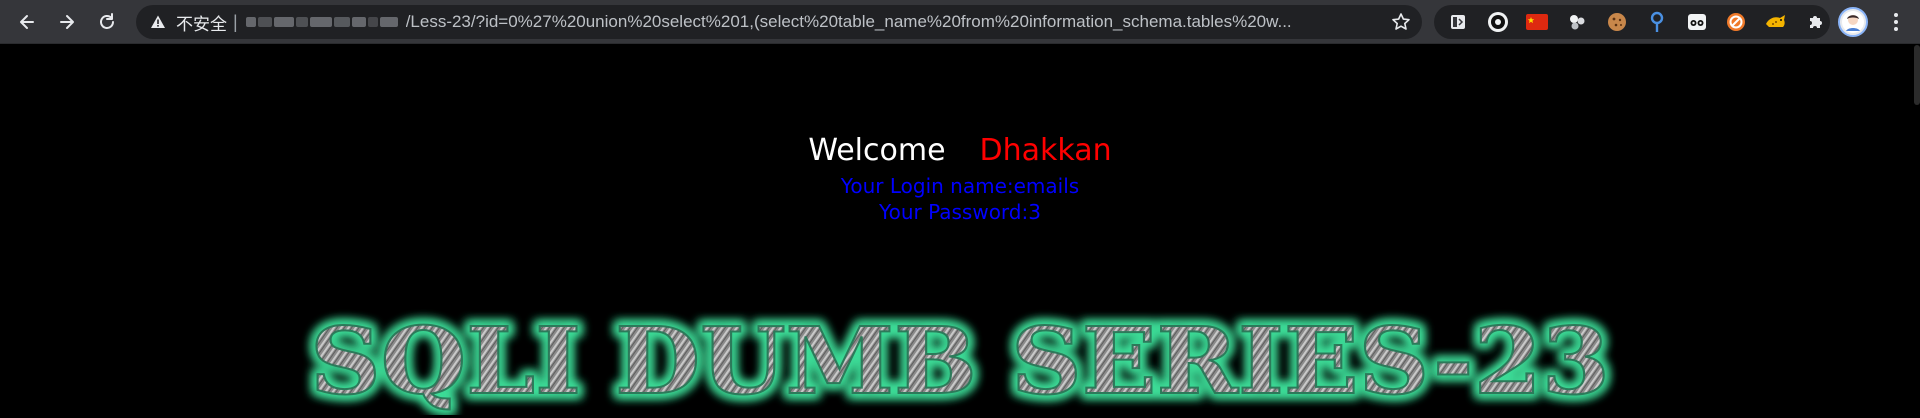 The width and height of the screenshot is (1920, 418). Describe the element at coordinates (960, 186) in the screenshot. I see `login-name-line: Your Login name:emails` at that location.